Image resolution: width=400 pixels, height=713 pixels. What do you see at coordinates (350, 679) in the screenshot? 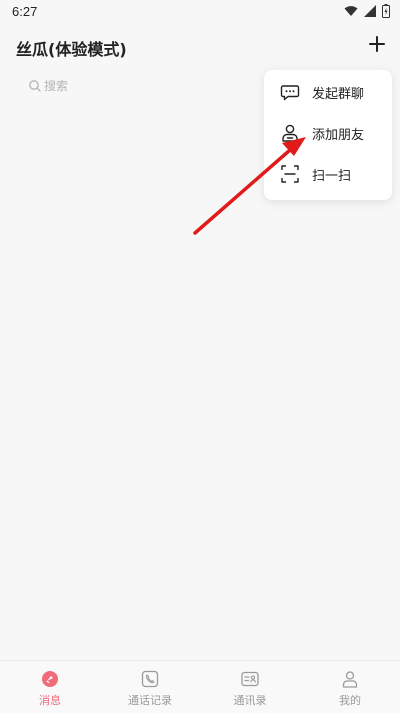
I see `profile-icon` at bounding box center [350, 679].